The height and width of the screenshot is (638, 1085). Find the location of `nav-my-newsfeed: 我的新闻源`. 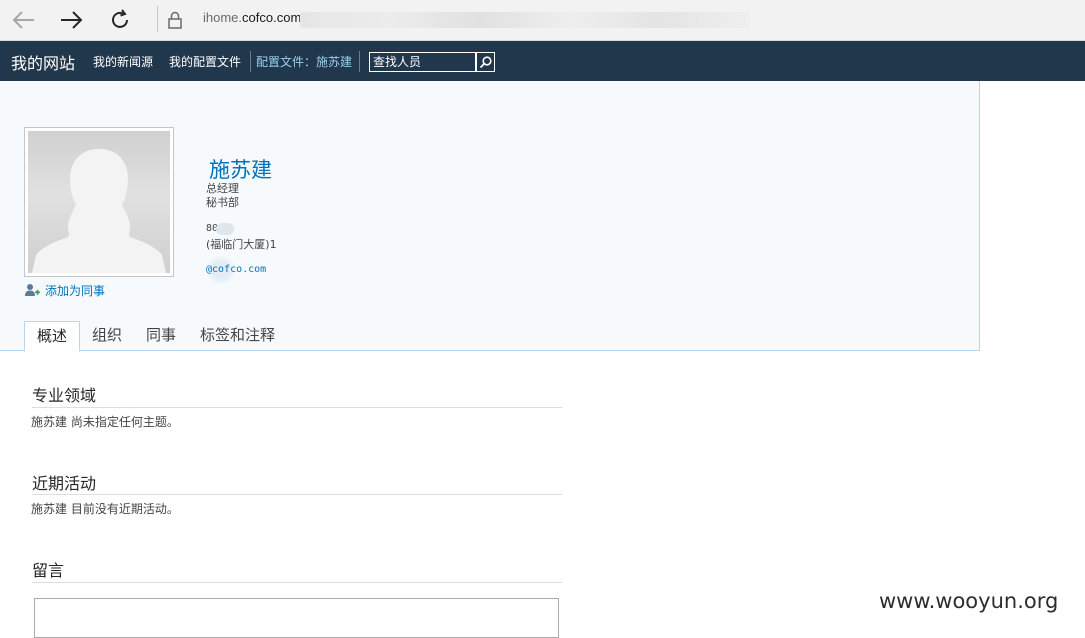

nav-my-newsfeed: 我的新闻源 is located at coordinates (123, 61).